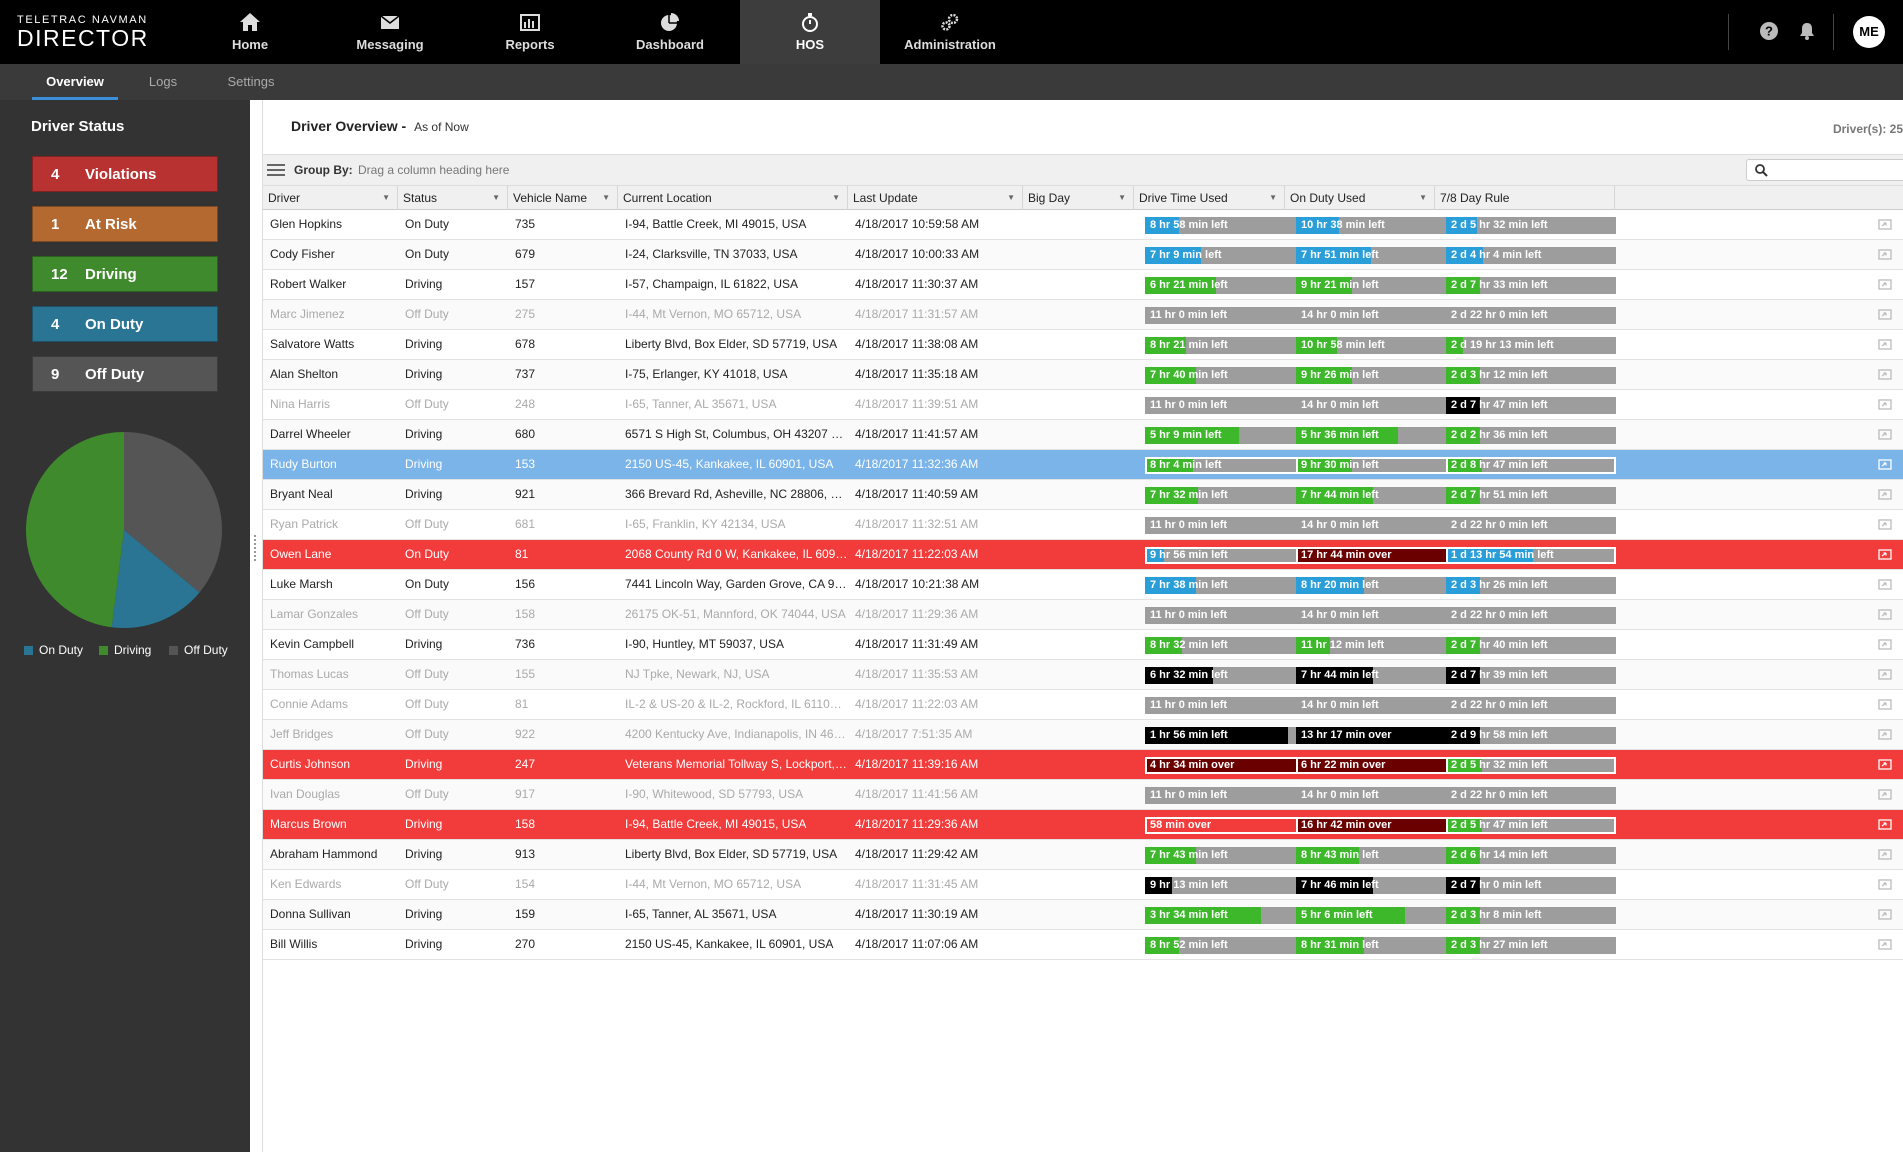 This screenshot has height=1152, width=1903. Describe the element at coordinates (390, 32) in the screenshot. I see `nav-messaging: Messaging` at that location.